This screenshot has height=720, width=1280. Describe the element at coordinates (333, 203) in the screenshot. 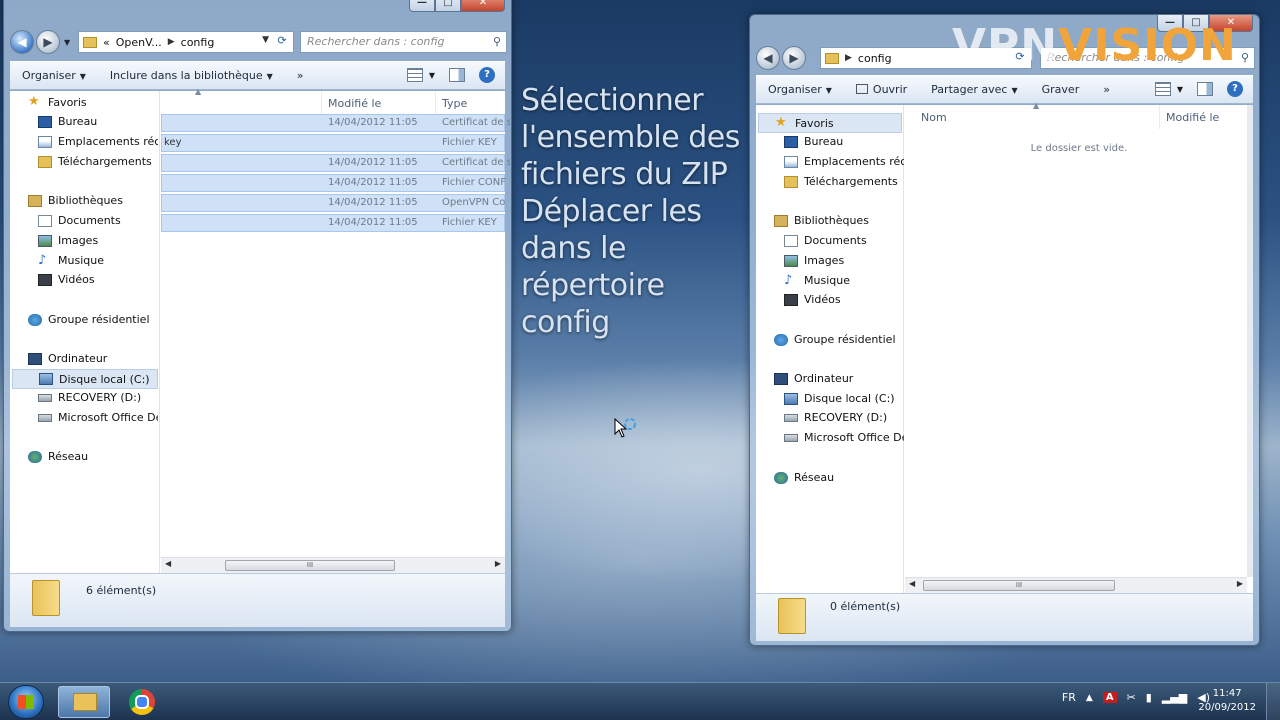

I see `file-row: 14/04/2012 11:05 OpenVPN Co` at that location.